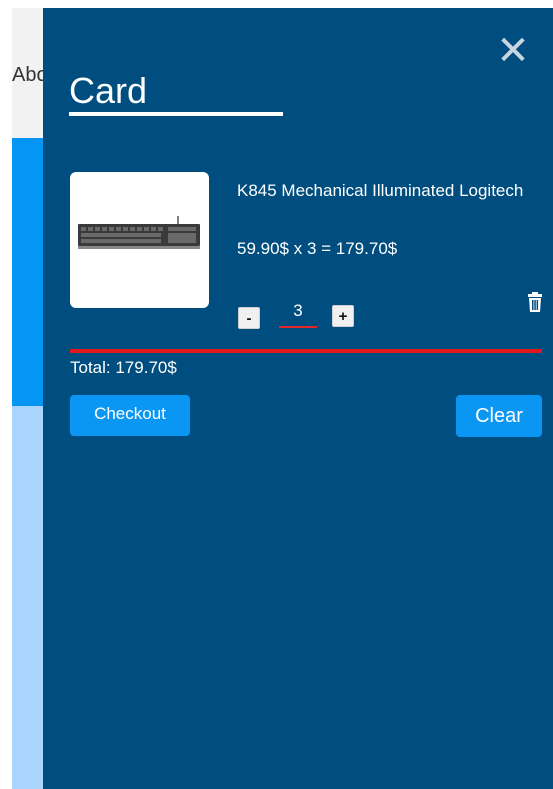 The image size is (553, 789). I want to click on cart-total: Total: 179.70$, so click(123, 367).